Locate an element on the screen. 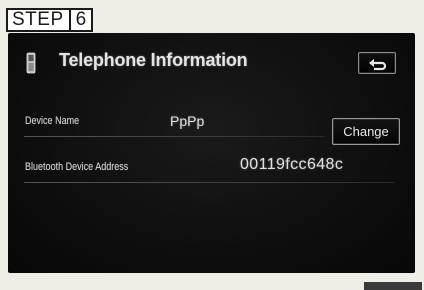 The image size is (424, 290). device-name-value: PpPp is located at coordinates (187, 121).